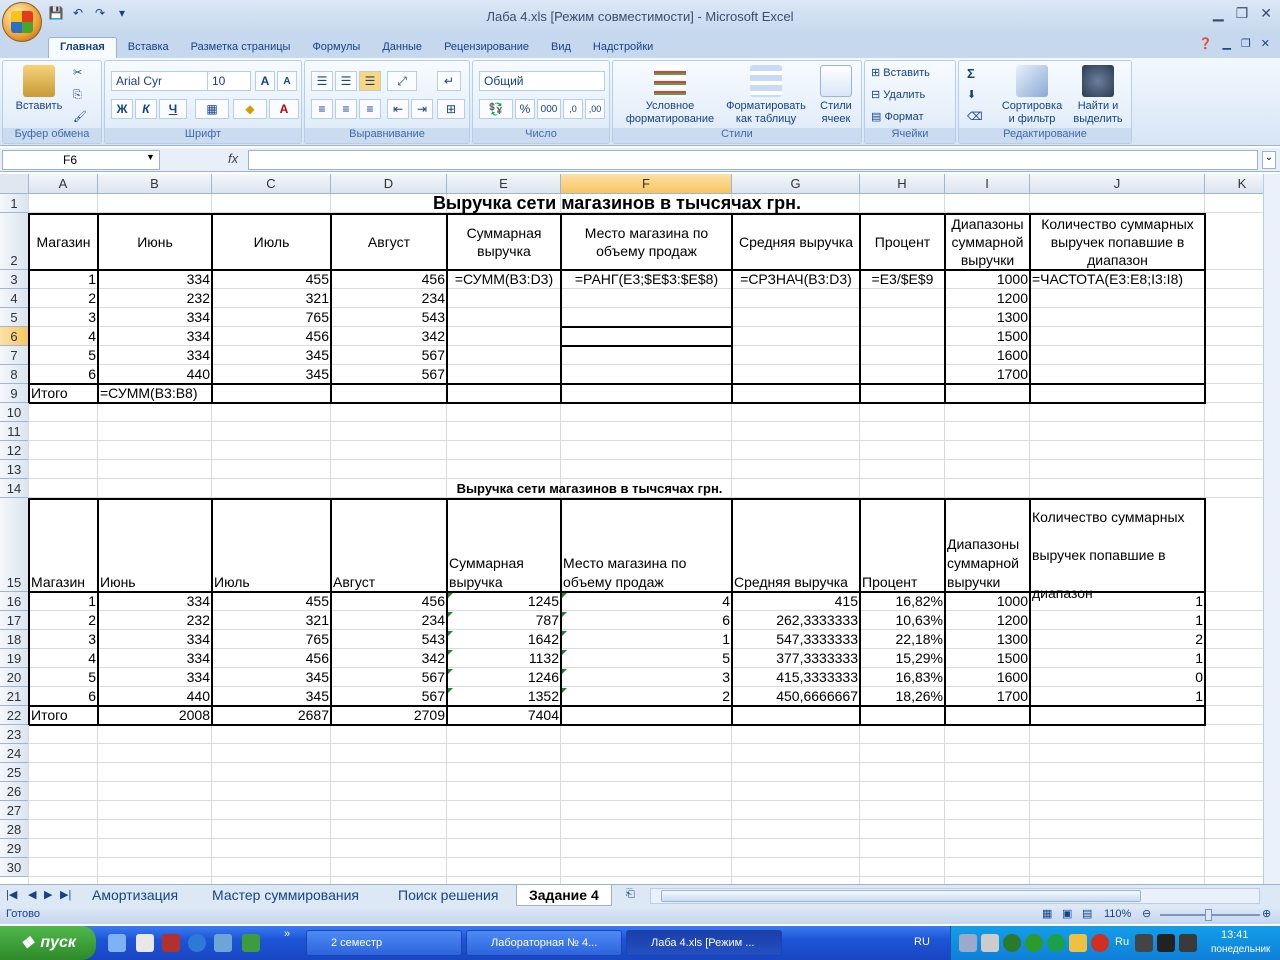  What do you see at coordinates (1226, 43) in the screenshot?
I see `workbook-minimize-icon: ▁` at bounding box center [1226, 43].